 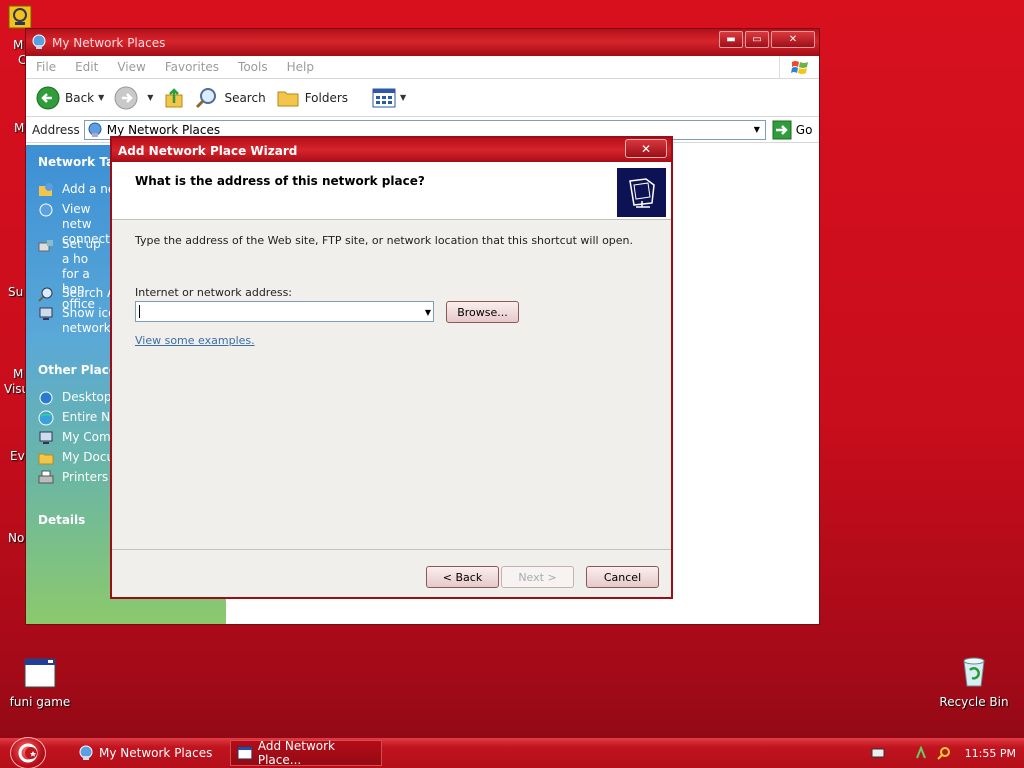 I want to click on standard-toolbar: Back ▼ ▼ Search Folders ▼, so click(x=422, y=98).